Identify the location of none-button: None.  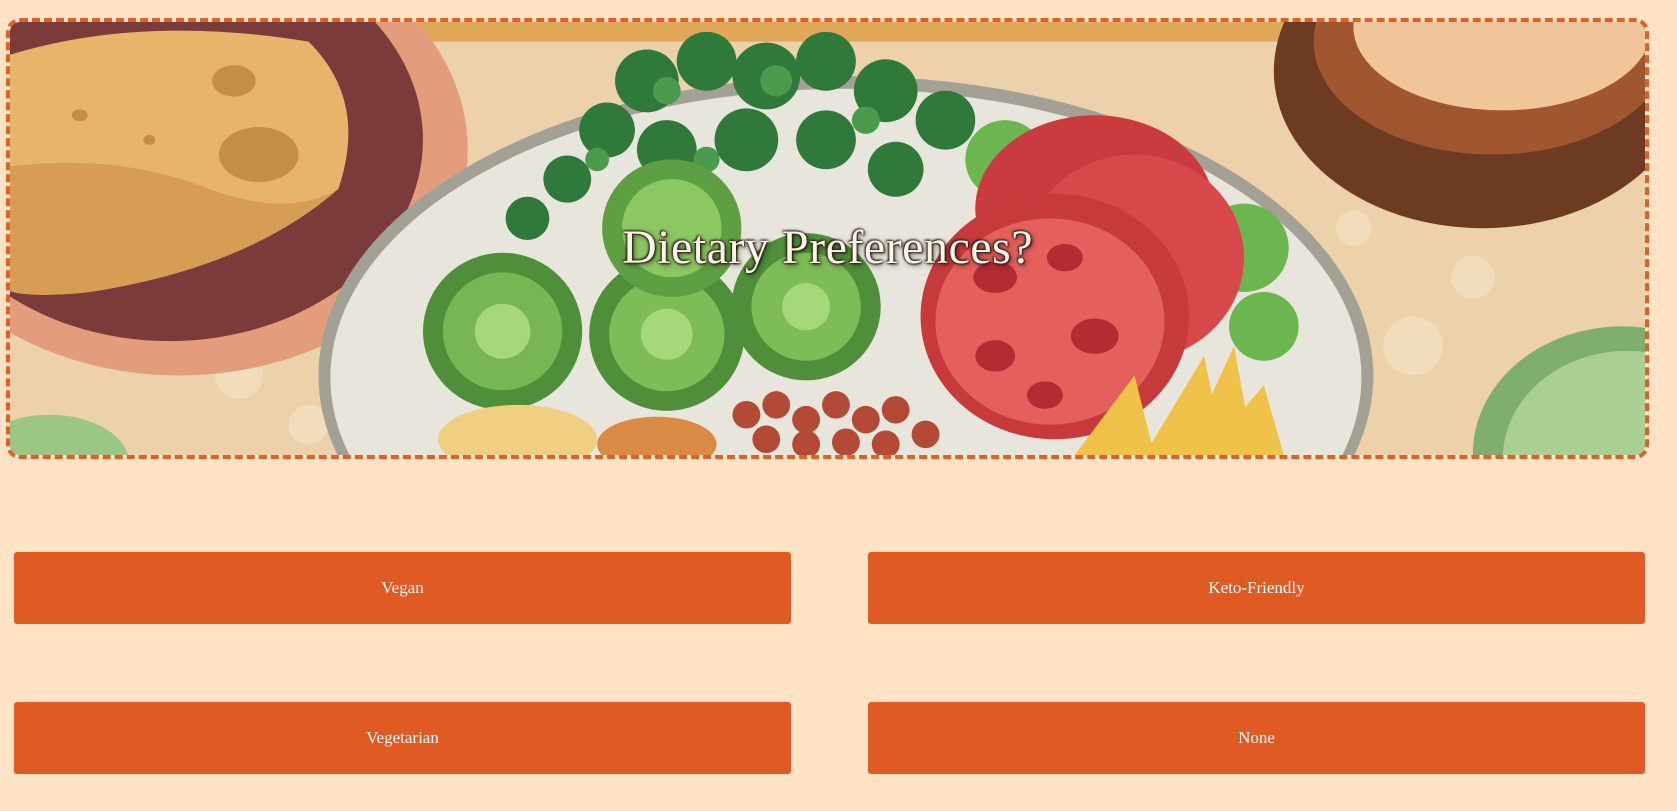
(1256, 738).